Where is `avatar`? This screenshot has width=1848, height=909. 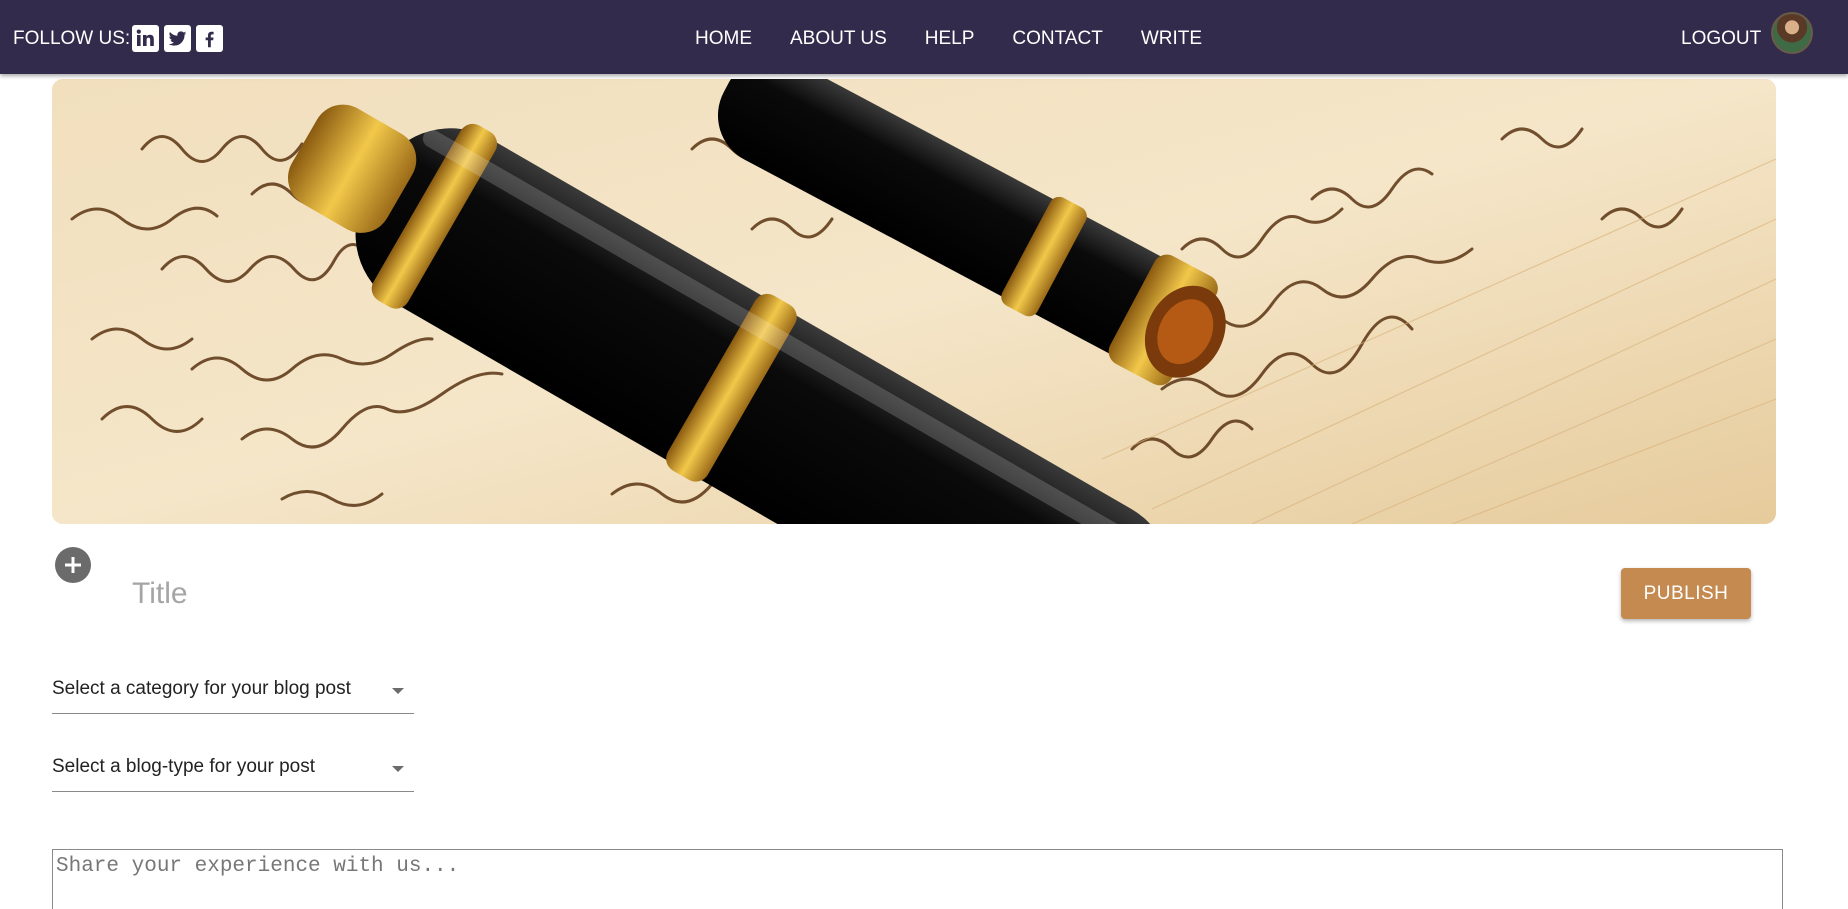 avatar is located at coordinates (1792, 33).